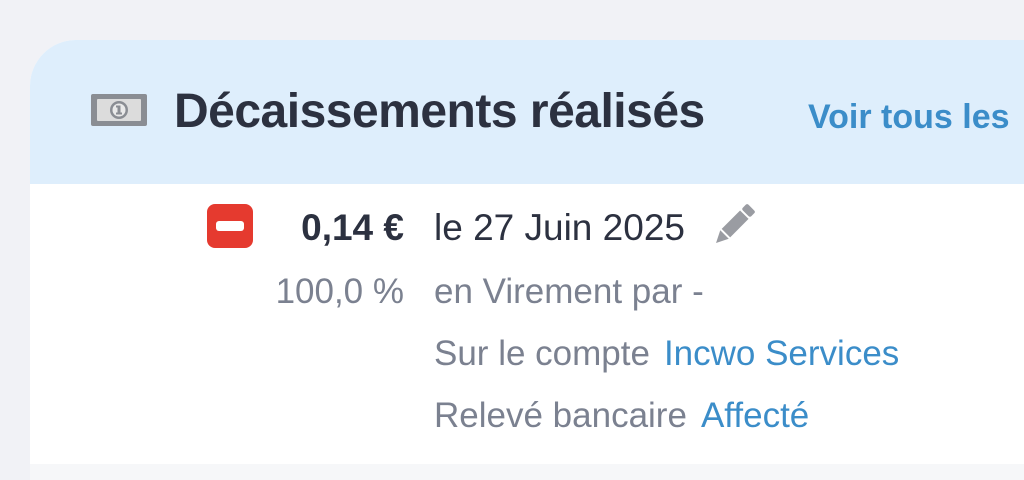 The height and width of the screenshot is (480, 1024). I want to click on payment-percent: 100,0 %, so click(339, 291).